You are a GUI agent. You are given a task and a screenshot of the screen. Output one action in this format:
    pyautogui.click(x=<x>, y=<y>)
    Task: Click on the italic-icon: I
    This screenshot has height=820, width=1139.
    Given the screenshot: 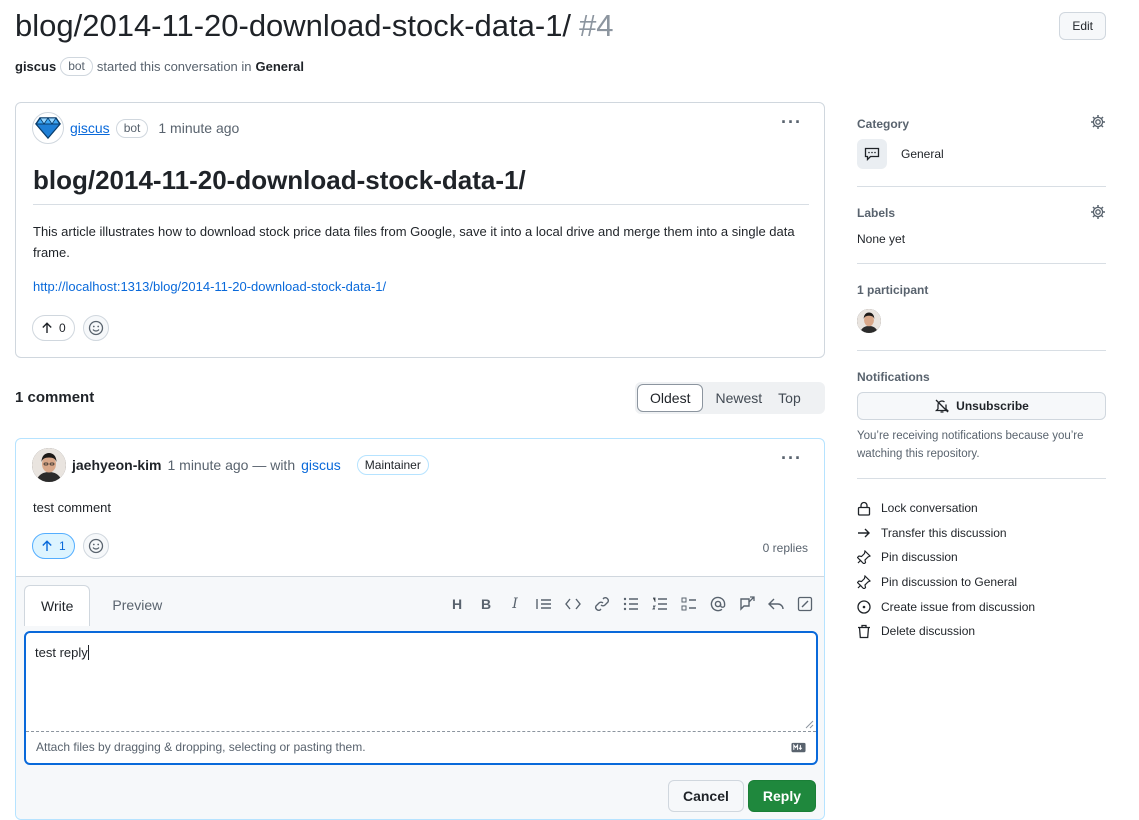 What is the action you would take?
    pyautogui.click(x=515, y=604)
    